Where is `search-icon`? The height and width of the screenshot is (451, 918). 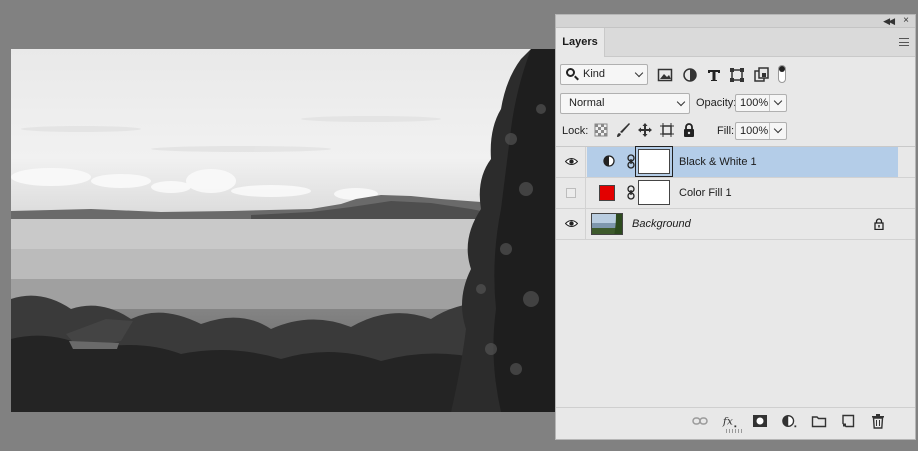 search-icon is located at coordinates (570, 72).